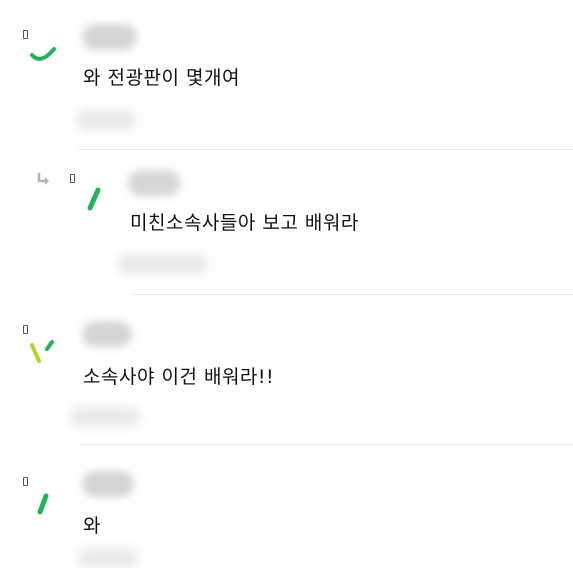  What do you see at coordinates (43, 179) in the screenshot?
I see `reply-arrow-icon` at bounding box center [43, 179].